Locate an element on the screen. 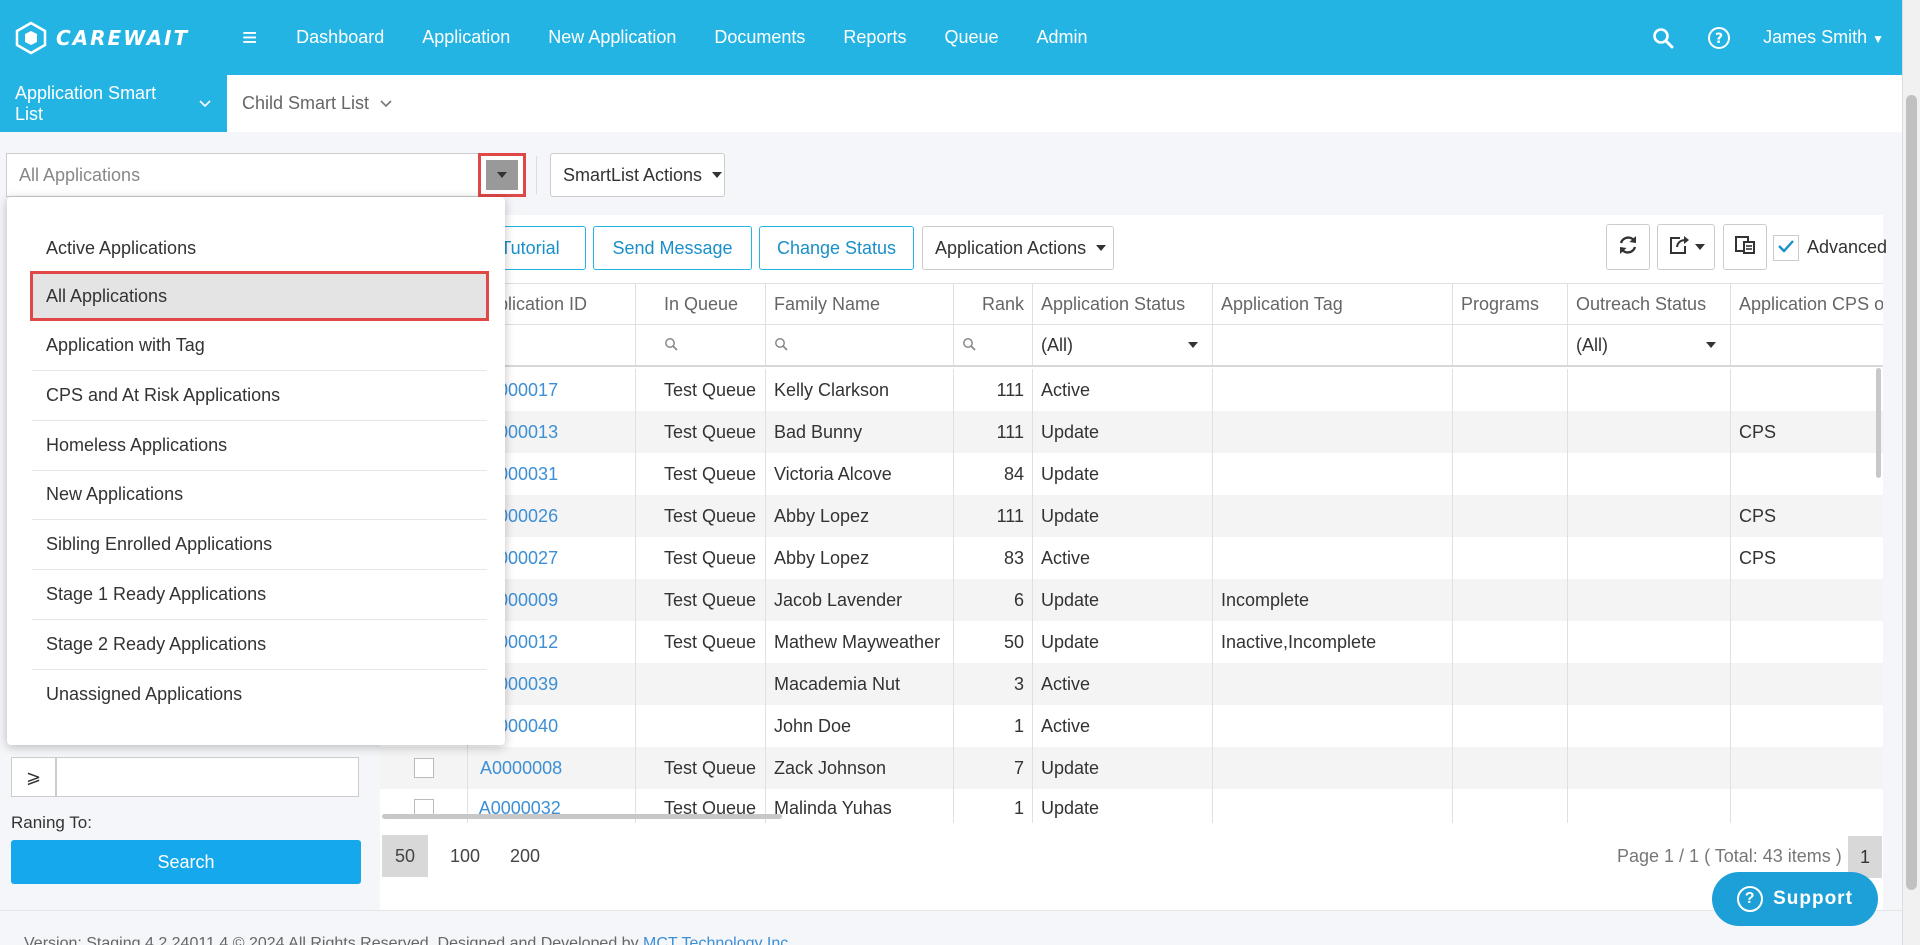 The width and height of the screenshot is (1920, 945). dropdown-item-stage-1-ready: Stage 1 Ready Applications is located at coordinates (259, 595).